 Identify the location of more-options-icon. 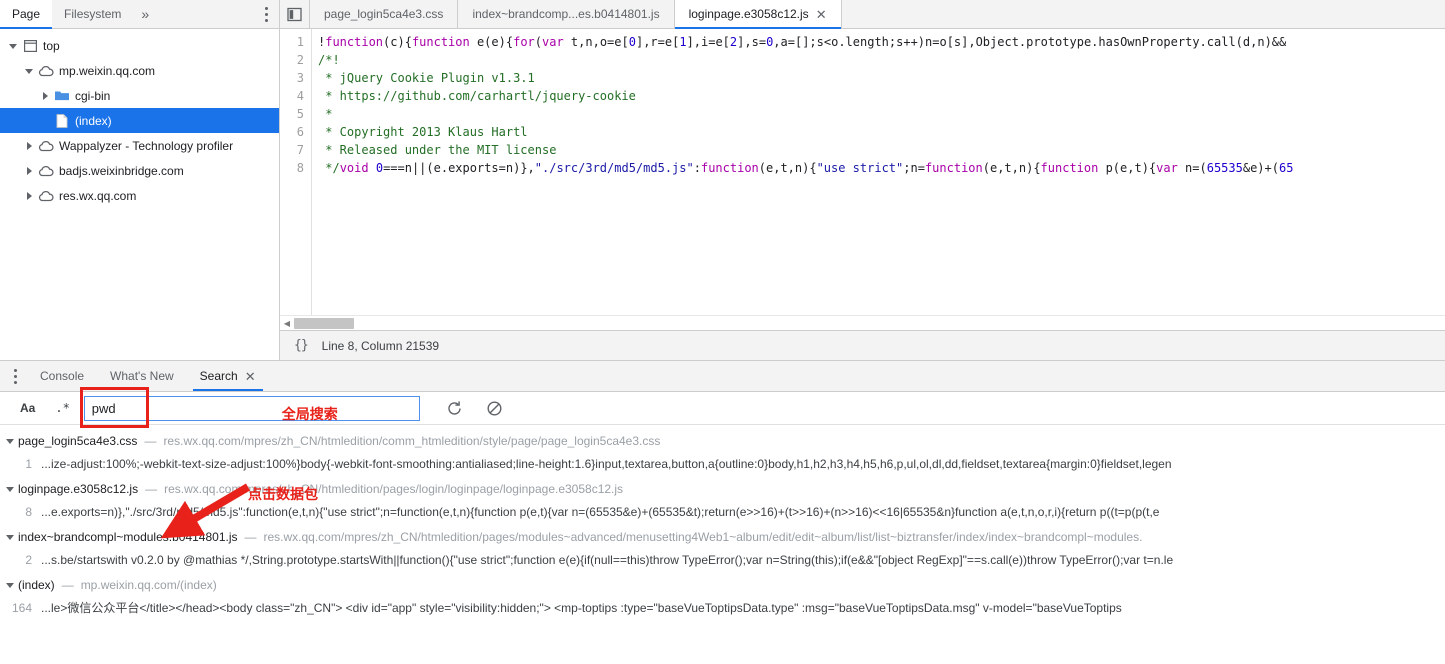
(266, 14).